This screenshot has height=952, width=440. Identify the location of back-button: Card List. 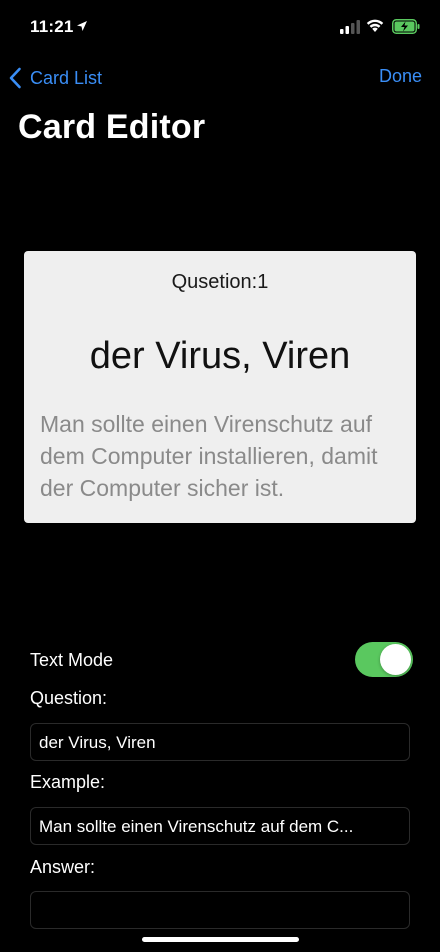
(55, 78).